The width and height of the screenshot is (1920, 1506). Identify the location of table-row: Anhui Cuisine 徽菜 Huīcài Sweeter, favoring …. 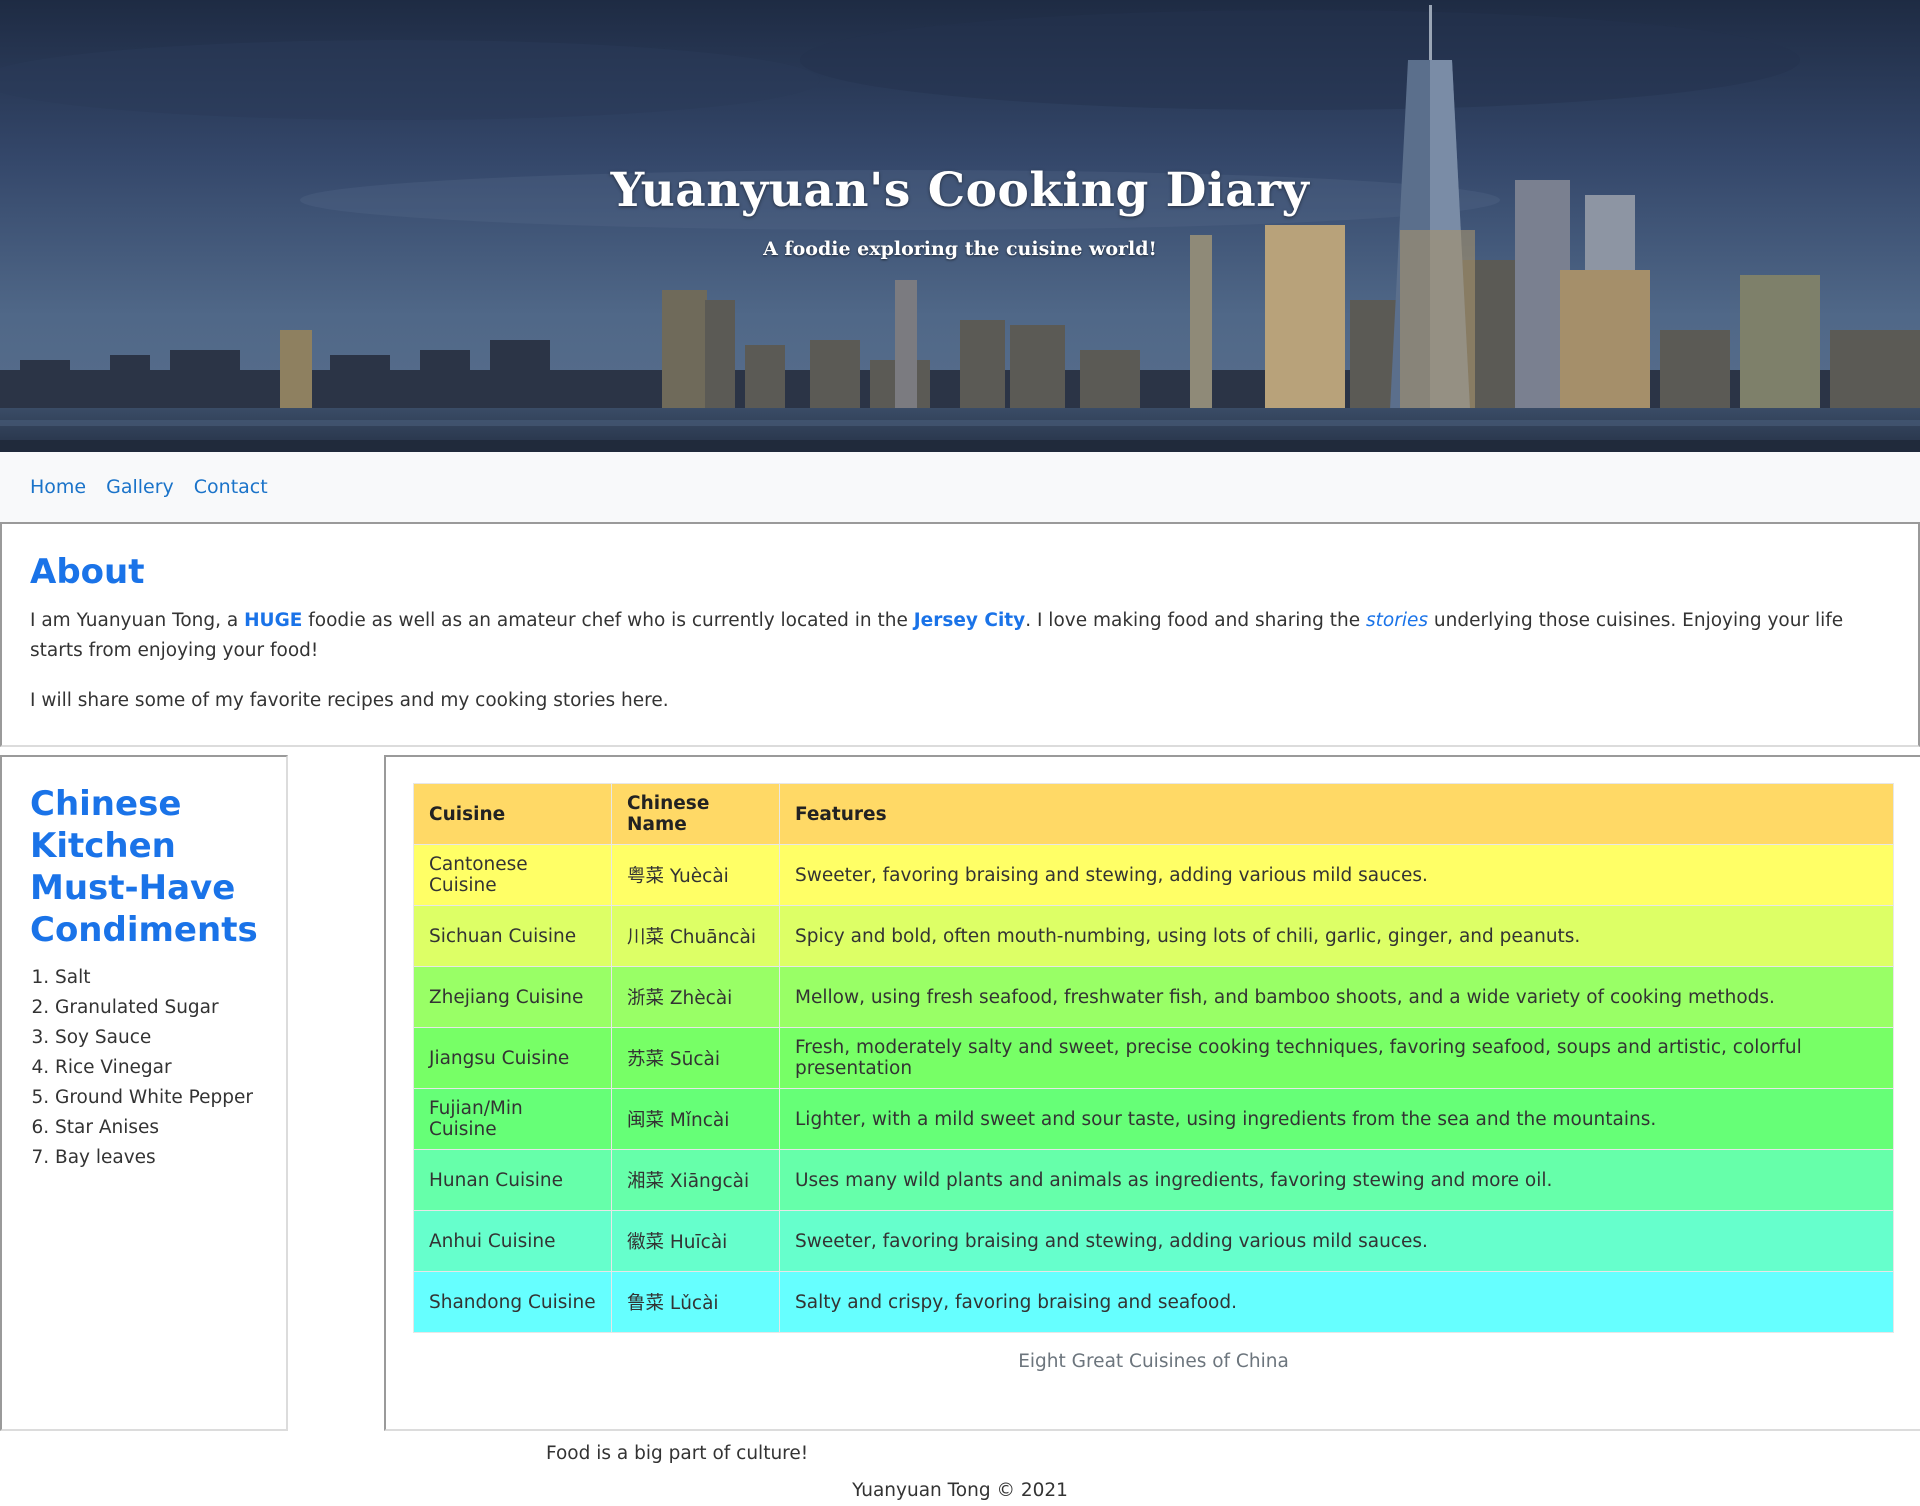
(1153, 1241).